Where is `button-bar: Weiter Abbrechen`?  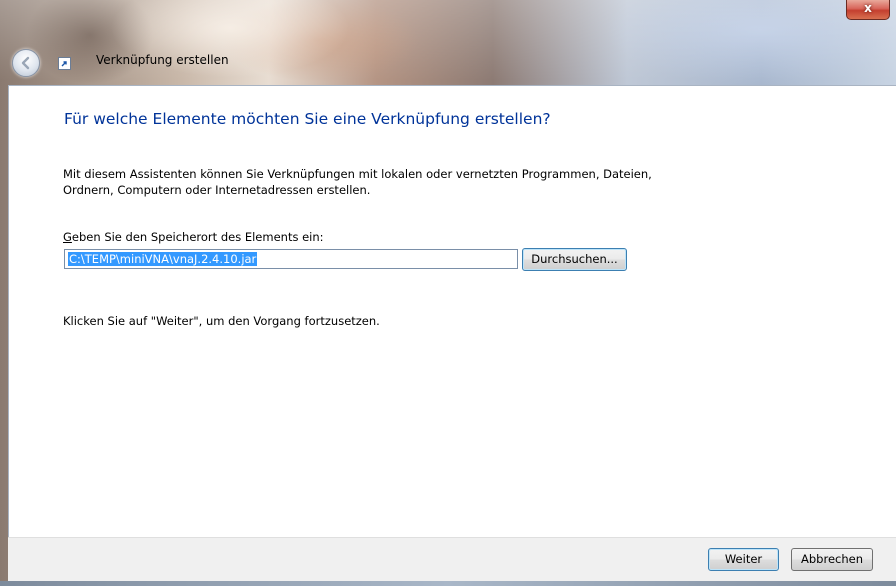 button-bar: Weiter Abbrechen is located at coordinates (452, 559).